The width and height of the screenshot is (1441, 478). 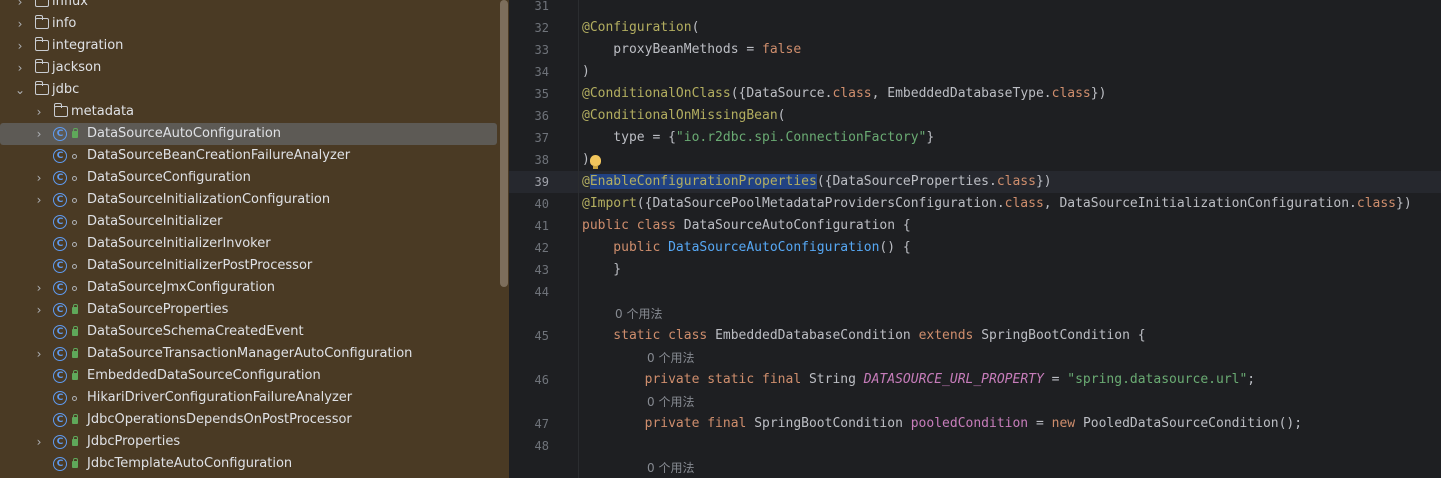 What do you see at coordinates (895, 247) in the screenshot?
I see `code-token: () {` at bounding box center [895, 247].